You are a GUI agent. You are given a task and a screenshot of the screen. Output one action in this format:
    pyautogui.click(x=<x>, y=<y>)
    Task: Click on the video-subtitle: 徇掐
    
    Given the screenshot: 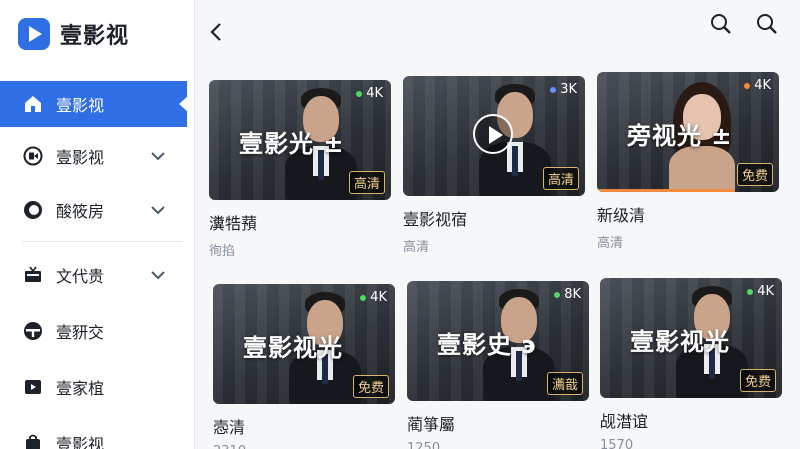 What is the action you would take?
    pyautogui.click(x=222, y=251)
    